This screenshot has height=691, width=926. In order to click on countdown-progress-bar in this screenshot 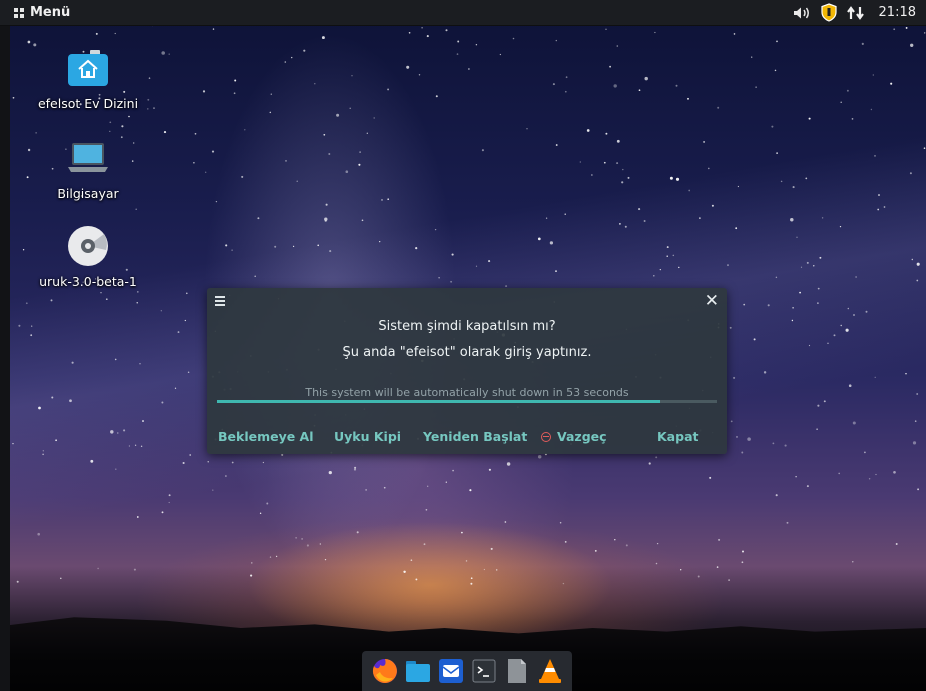, I will do `click(467, 401)`.